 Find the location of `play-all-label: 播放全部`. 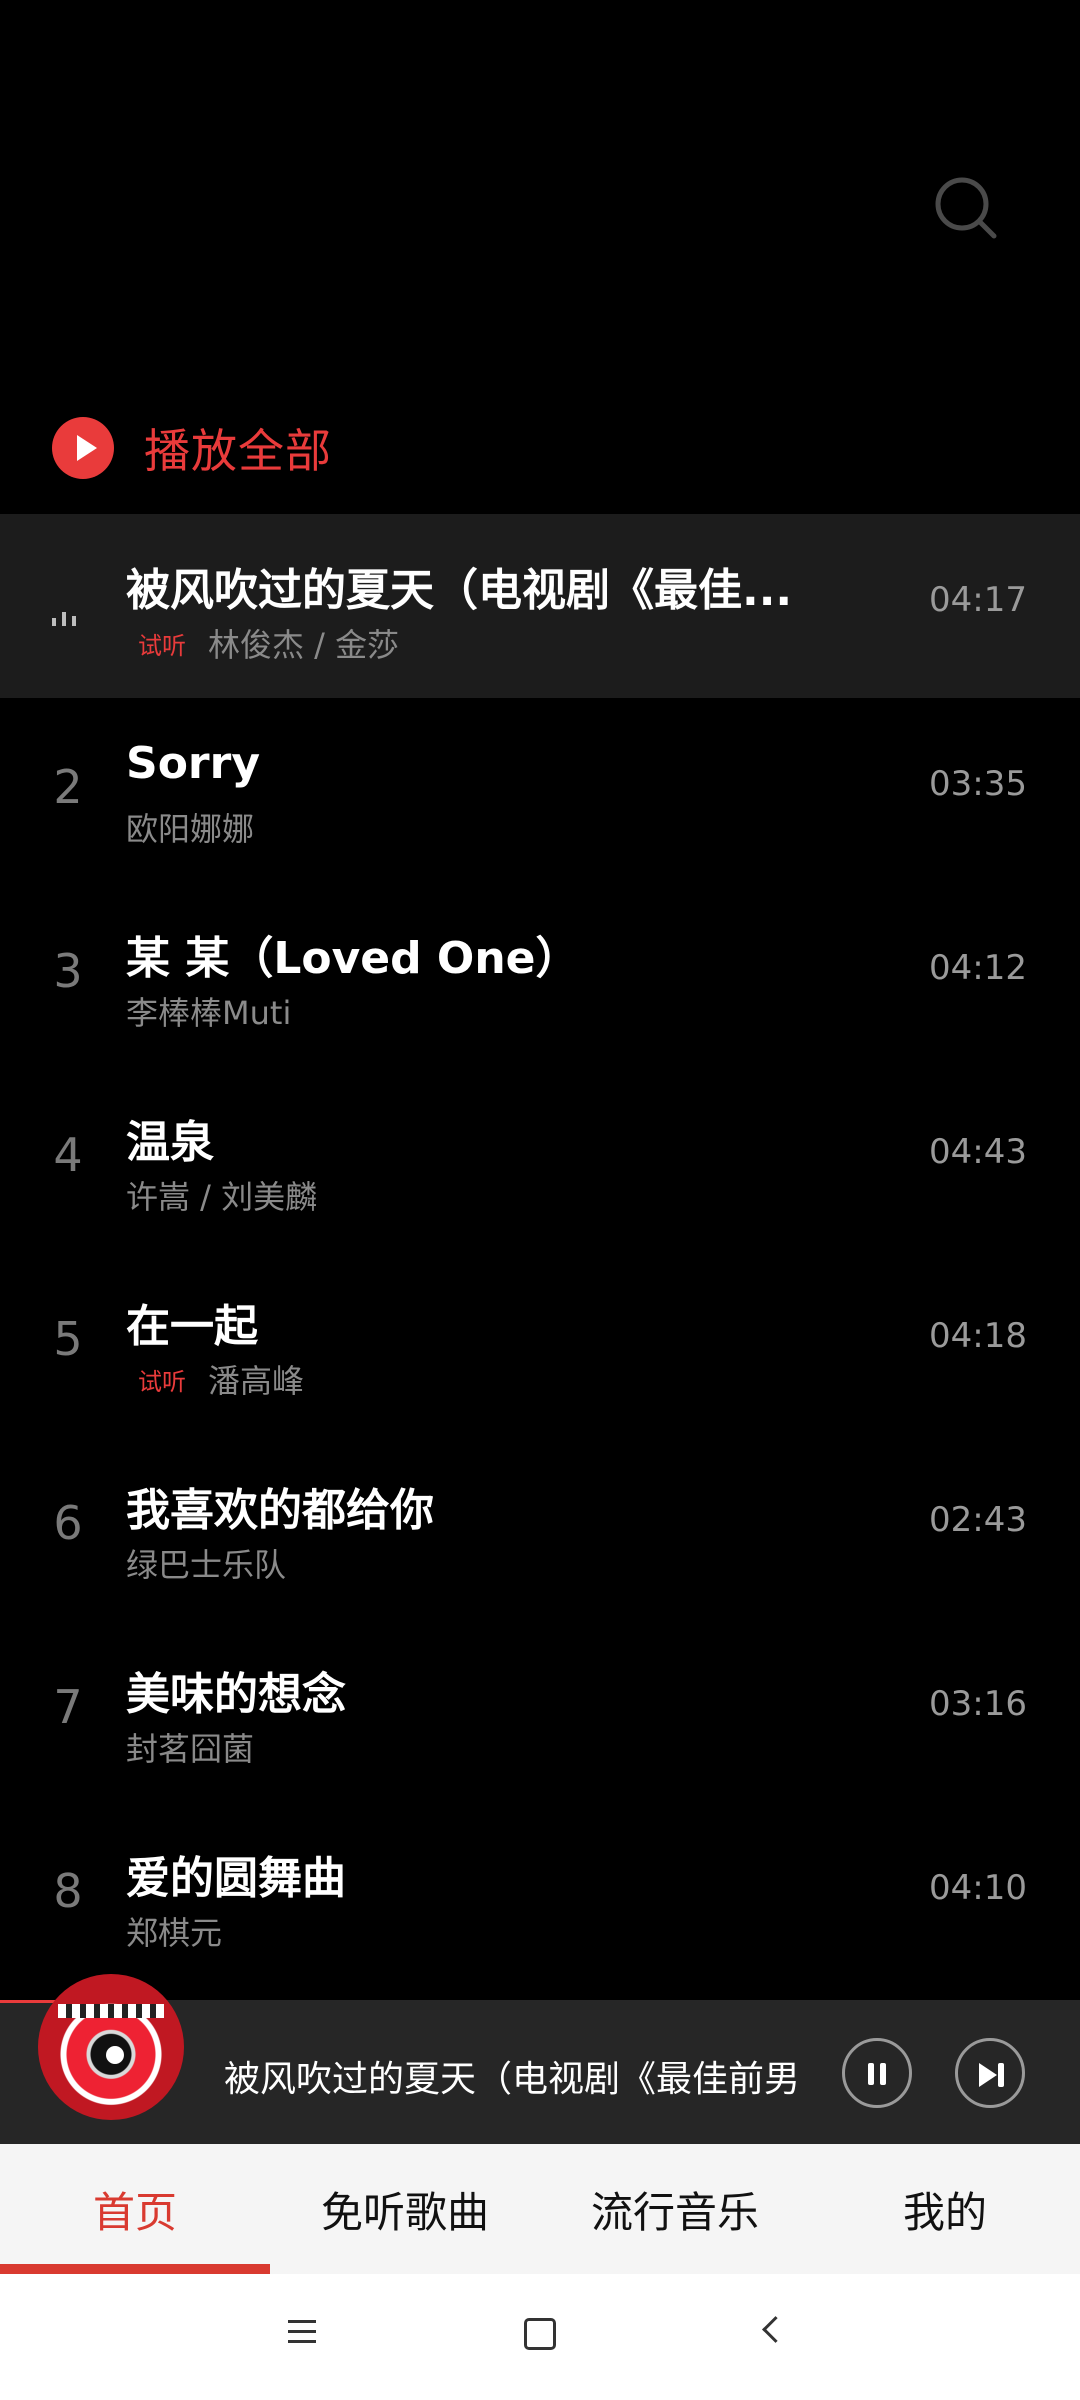

play-all-label: 播放全部 is located at coordinates (238, 451).